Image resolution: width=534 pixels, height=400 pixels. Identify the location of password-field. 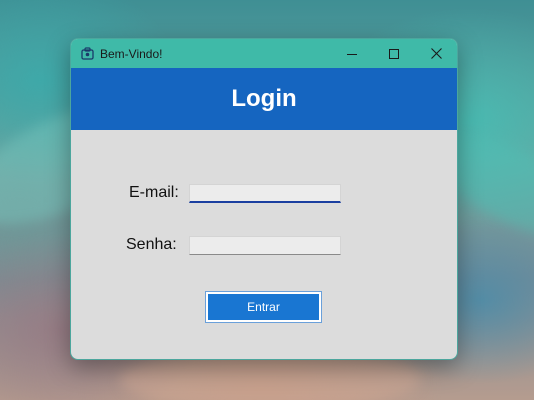
(265, 245).